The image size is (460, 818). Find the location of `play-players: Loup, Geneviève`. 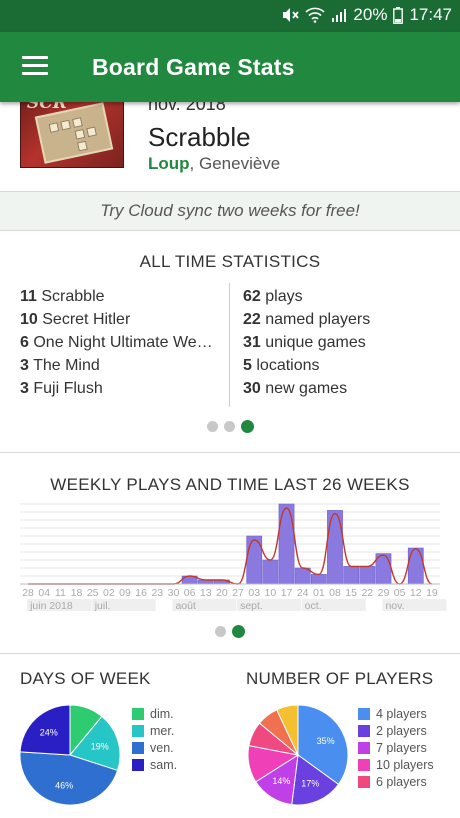

play-players: Loup, Geneviève is located at coordinates (214, 164).